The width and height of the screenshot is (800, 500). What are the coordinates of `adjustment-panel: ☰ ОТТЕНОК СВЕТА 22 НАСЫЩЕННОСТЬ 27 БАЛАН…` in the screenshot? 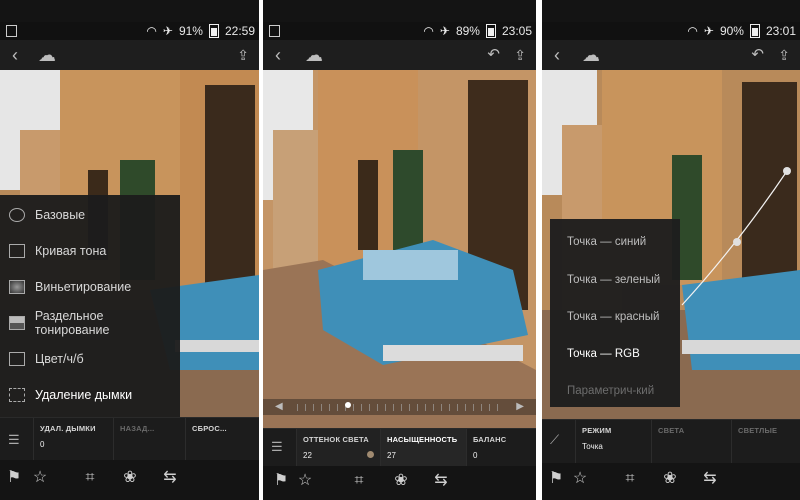 It's located at (399, 450).